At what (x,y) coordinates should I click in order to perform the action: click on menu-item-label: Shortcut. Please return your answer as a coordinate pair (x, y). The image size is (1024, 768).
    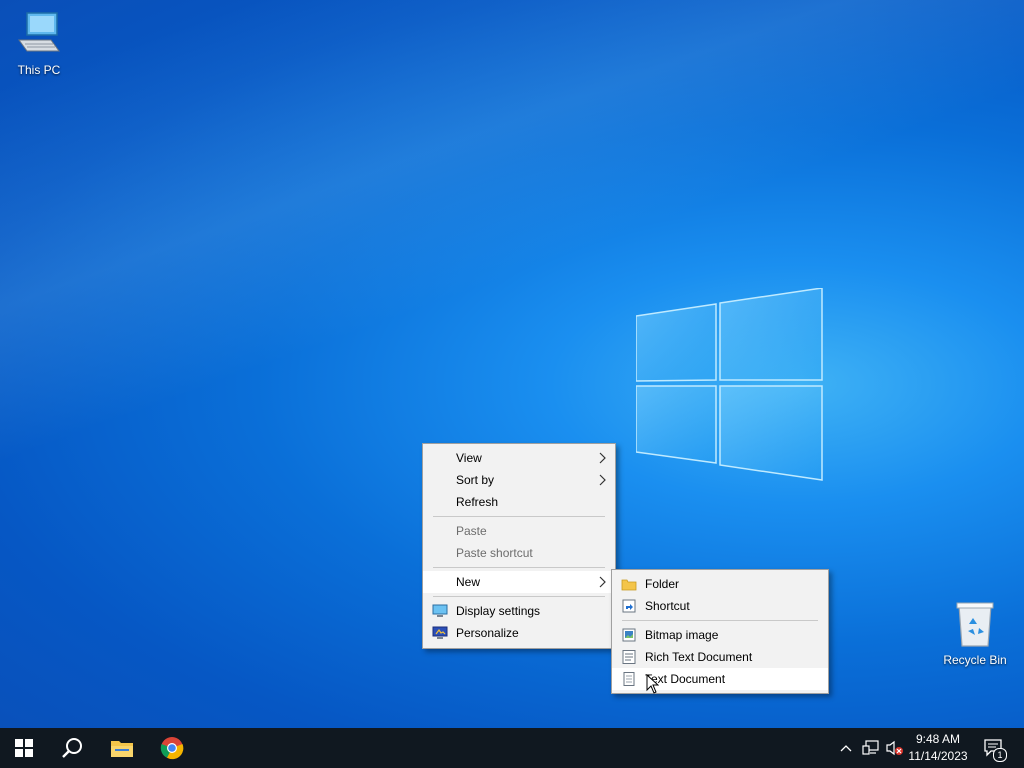
    Looking at the image, I should click on (667, 606).